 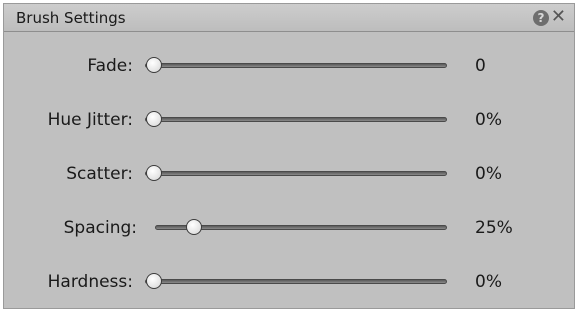 I want to click on slider-row-hue-jitter: Hue Jitter: 0%, so click(x=289, y=119).